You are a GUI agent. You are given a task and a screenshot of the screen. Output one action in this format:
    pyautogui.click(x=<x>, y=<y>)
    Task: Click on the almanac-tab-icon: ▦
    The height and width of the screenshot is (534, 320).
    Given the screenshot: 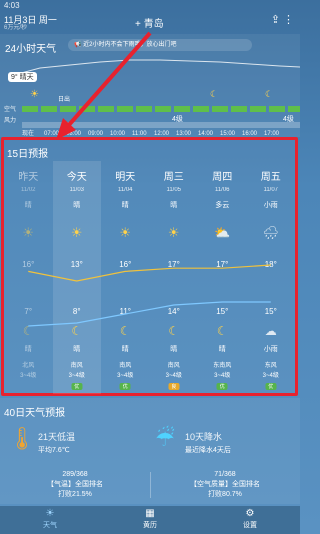 What is the action you would take?
    pyautogui.click(x=150, y=513)
    